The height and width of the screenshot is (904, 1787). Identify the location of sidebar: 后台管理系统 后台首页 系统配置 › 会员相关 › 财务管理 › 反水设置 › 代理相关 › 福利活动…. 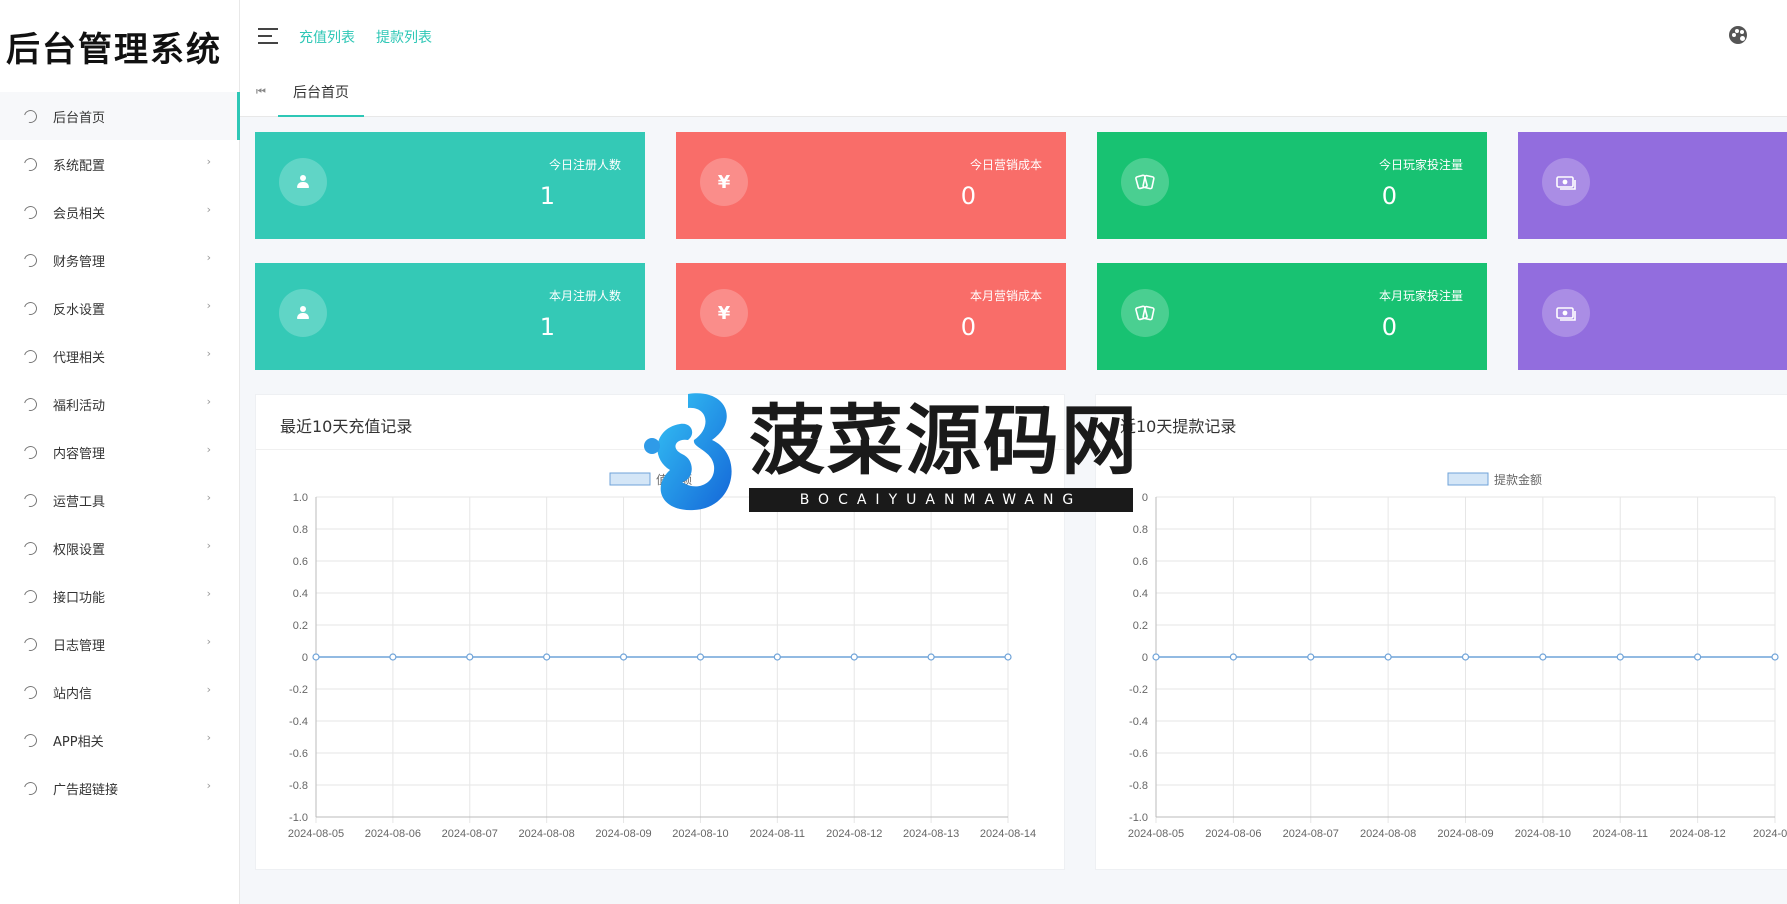
(120, 452).